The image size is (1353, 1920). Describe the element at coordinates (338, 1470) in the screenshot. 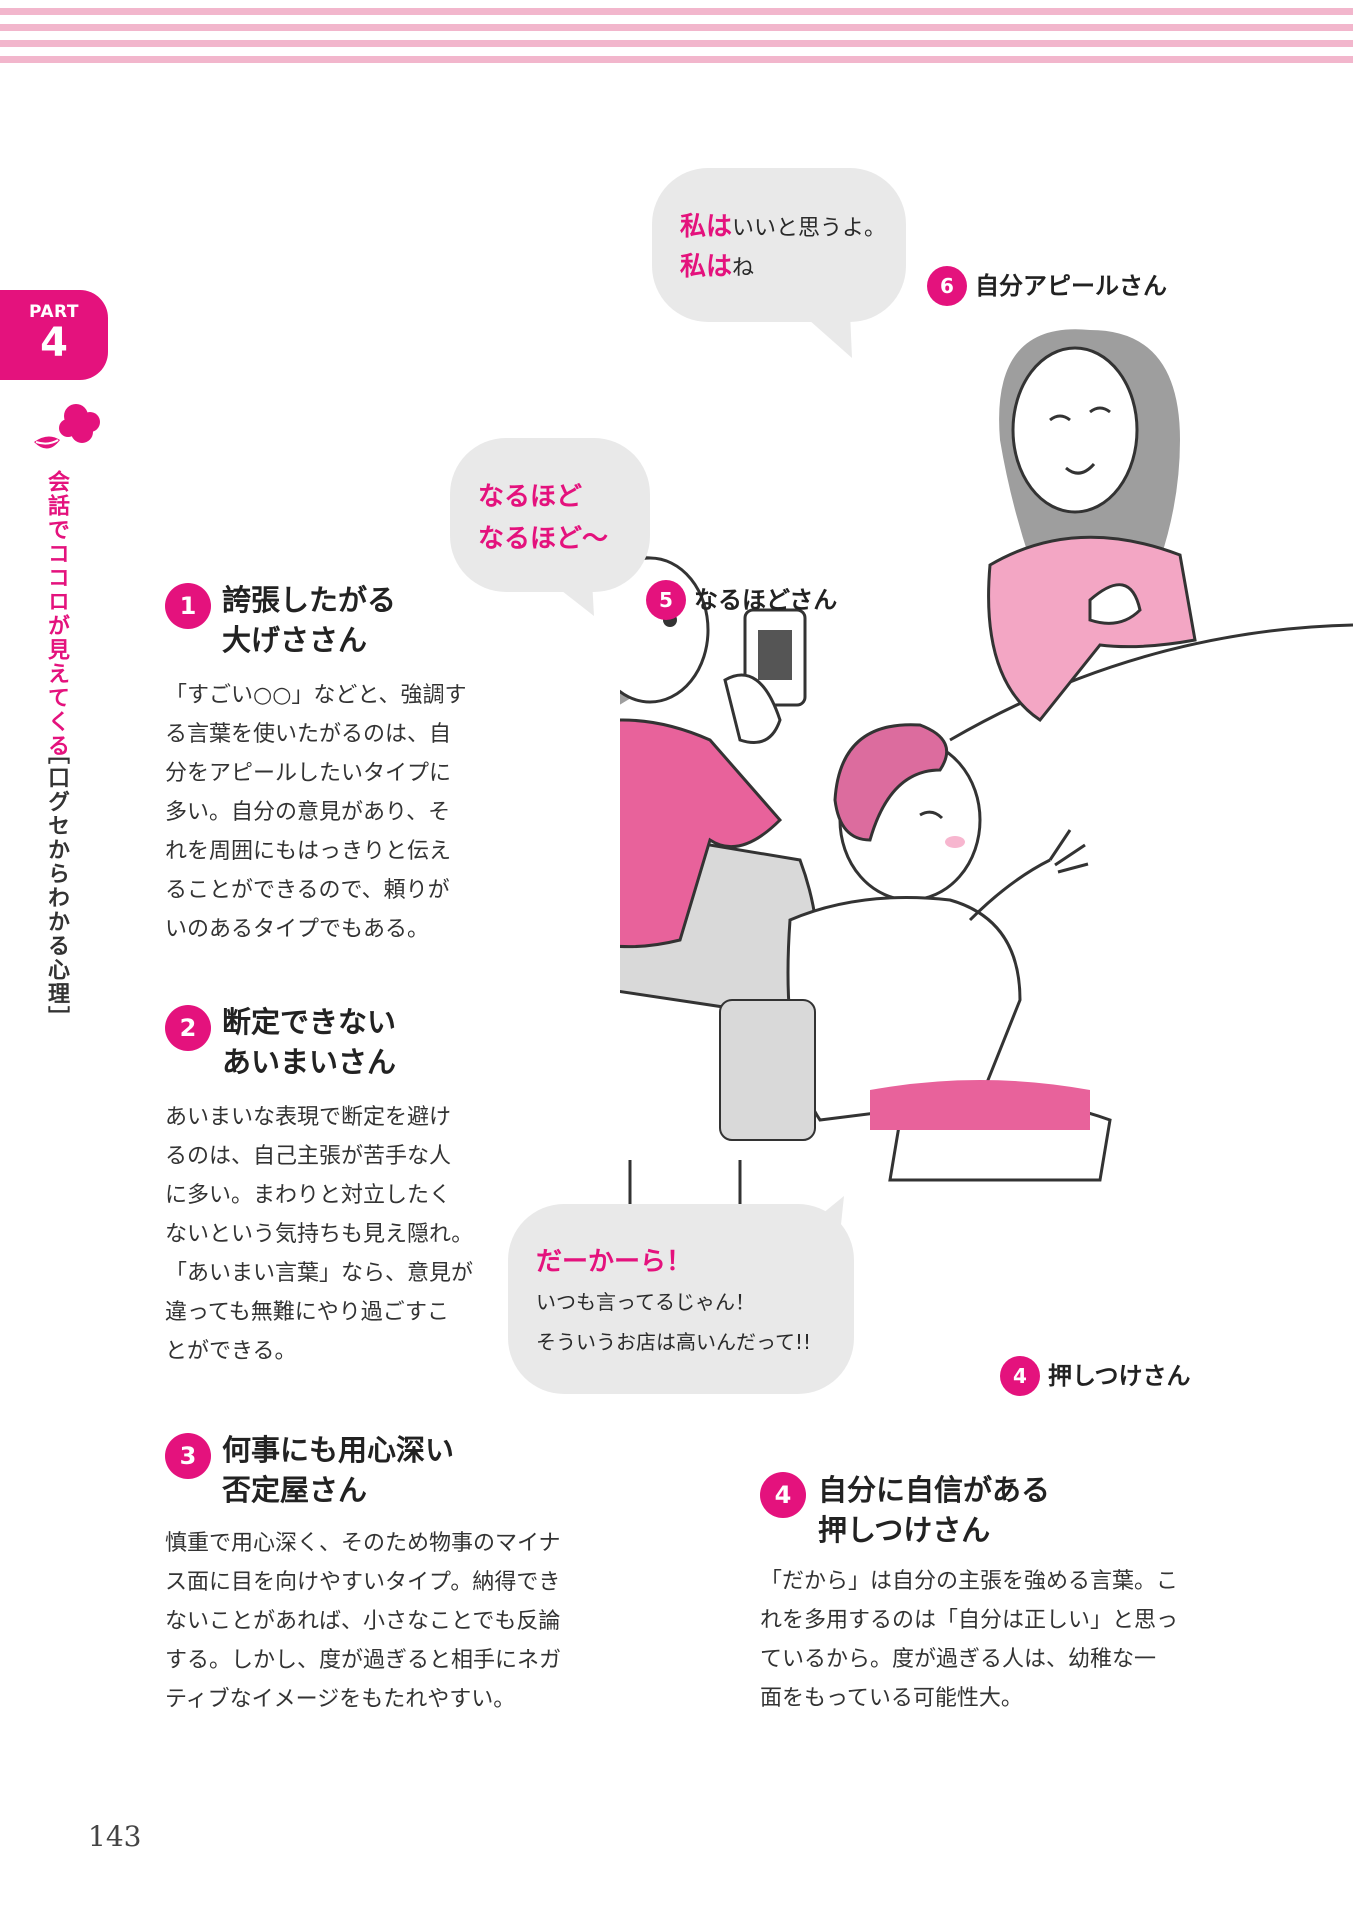

I see `section-title: 何事にも用心深い 否定屋さん` at that location.